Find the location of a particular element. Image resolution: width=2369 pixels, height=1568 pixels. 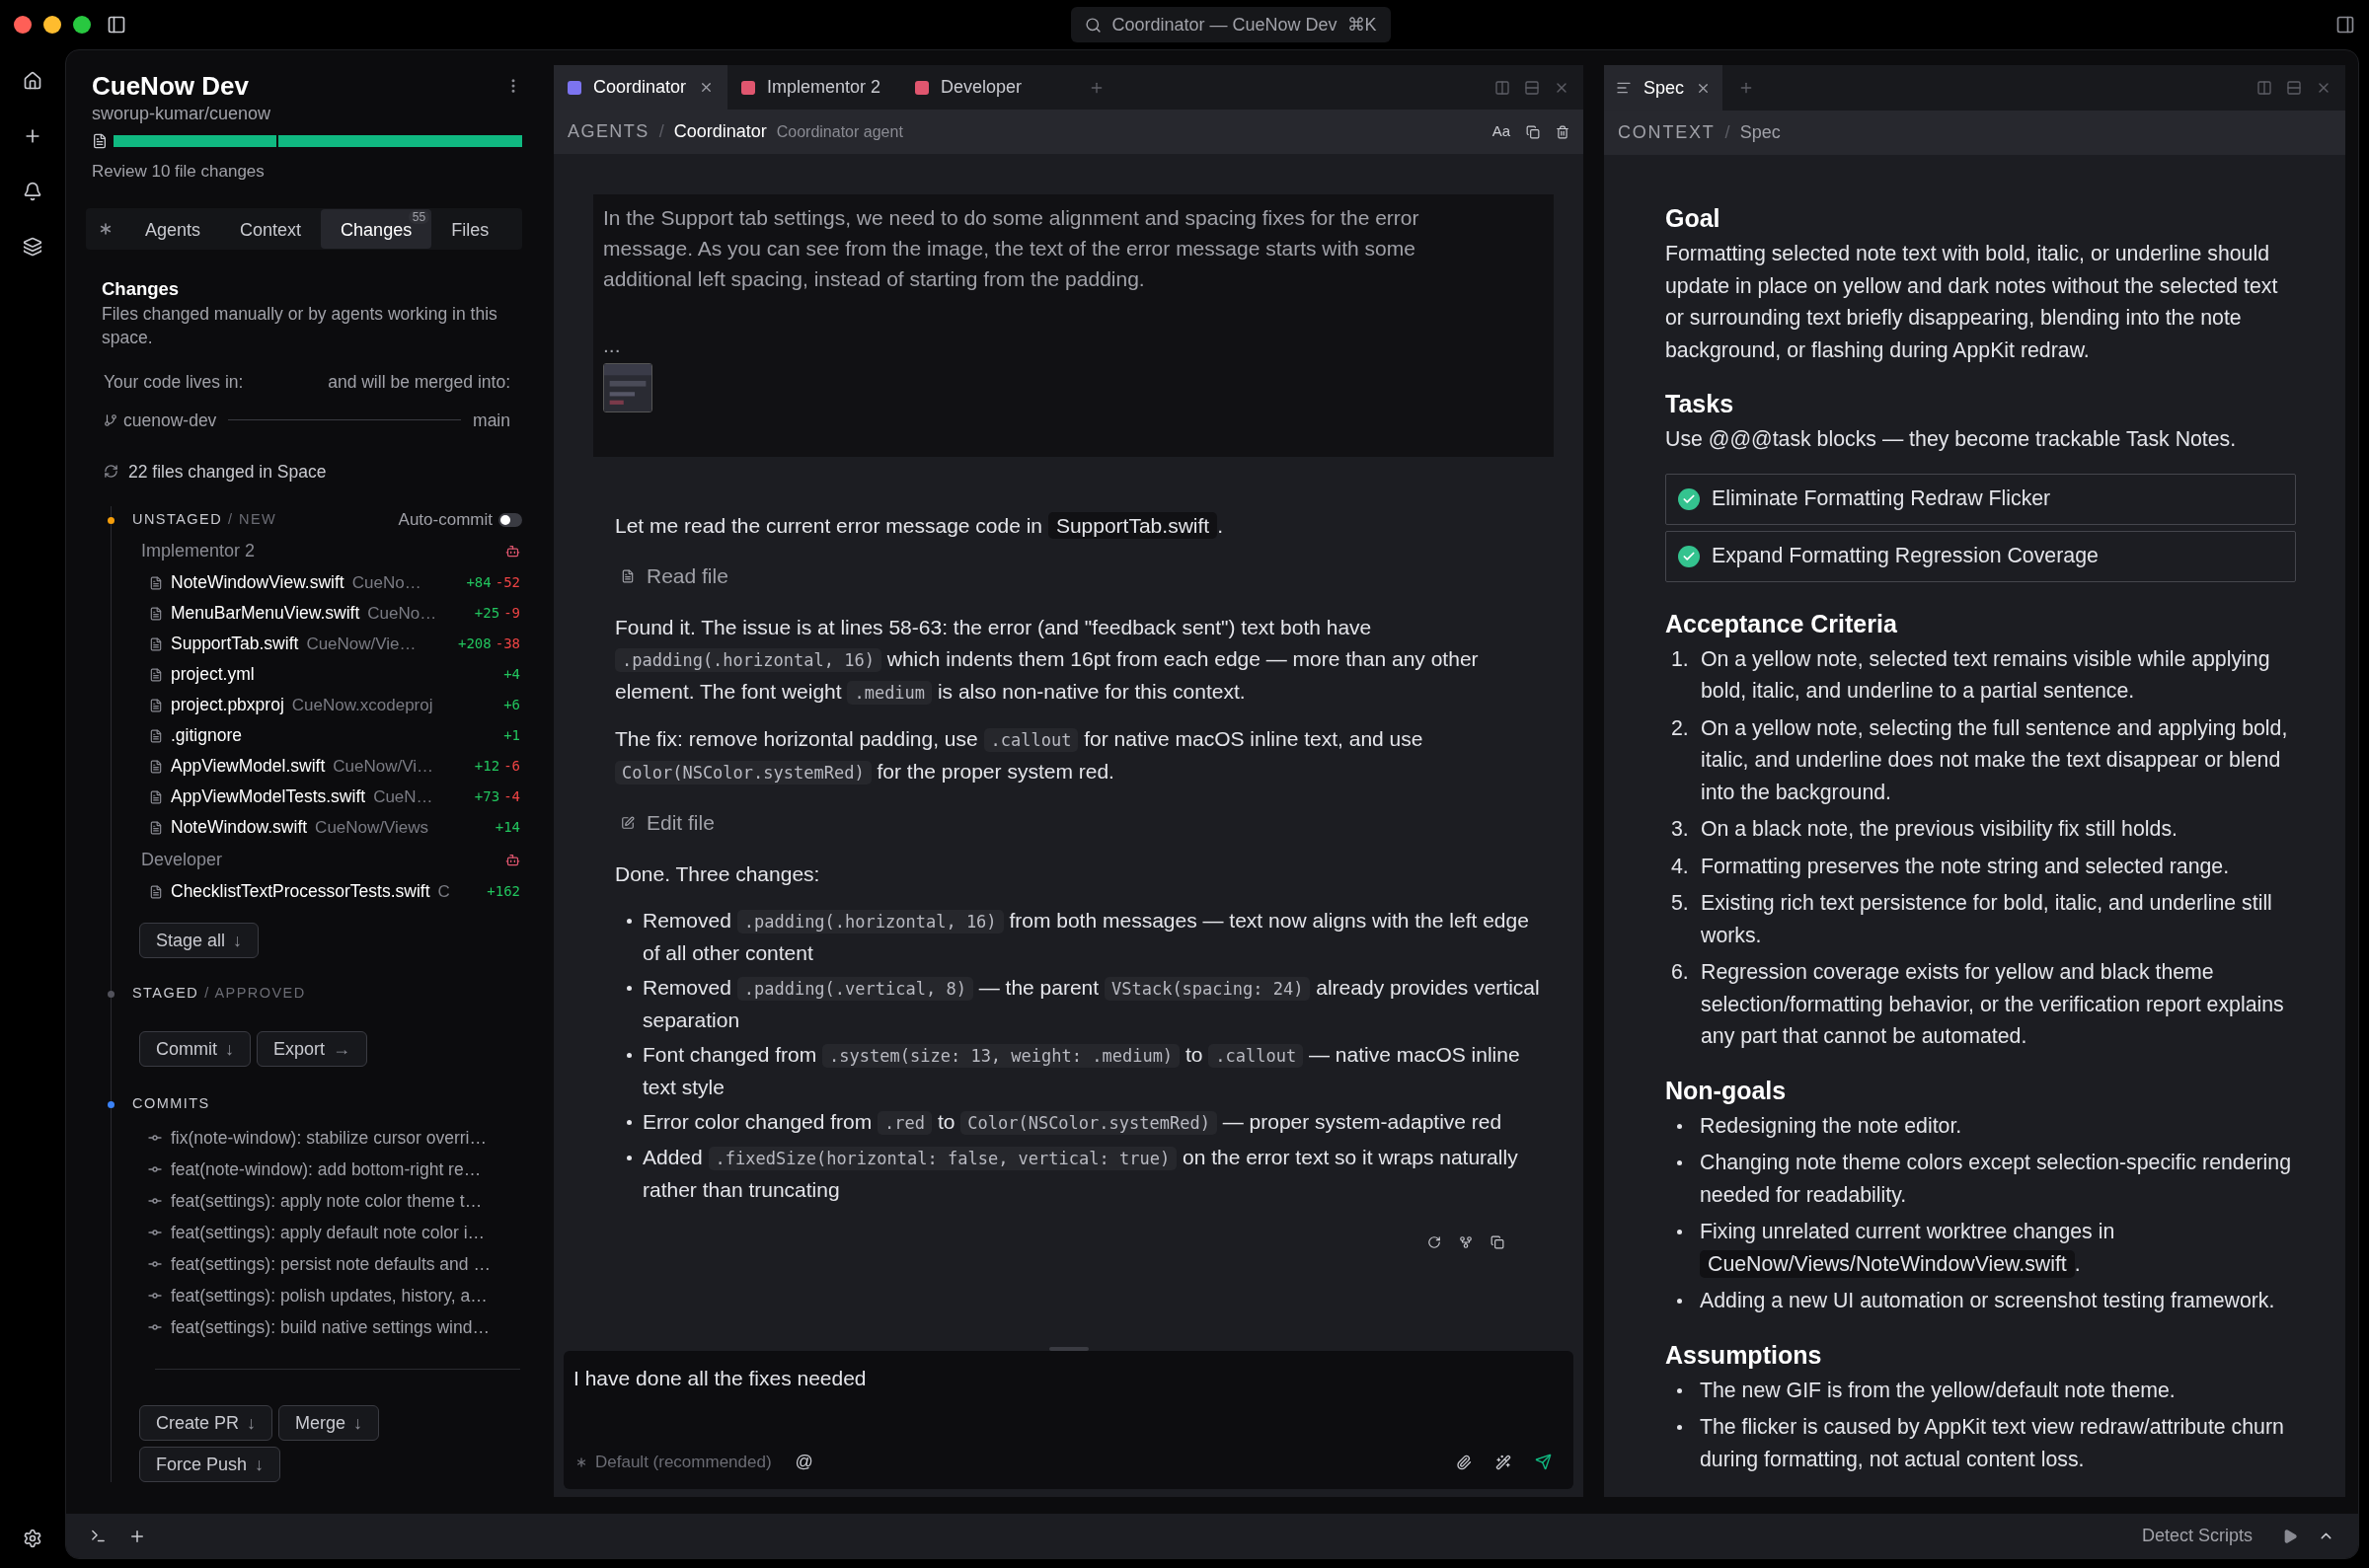

file-name: ChecklistTextProcessorTests.swift is located at coordinates (300, 892).